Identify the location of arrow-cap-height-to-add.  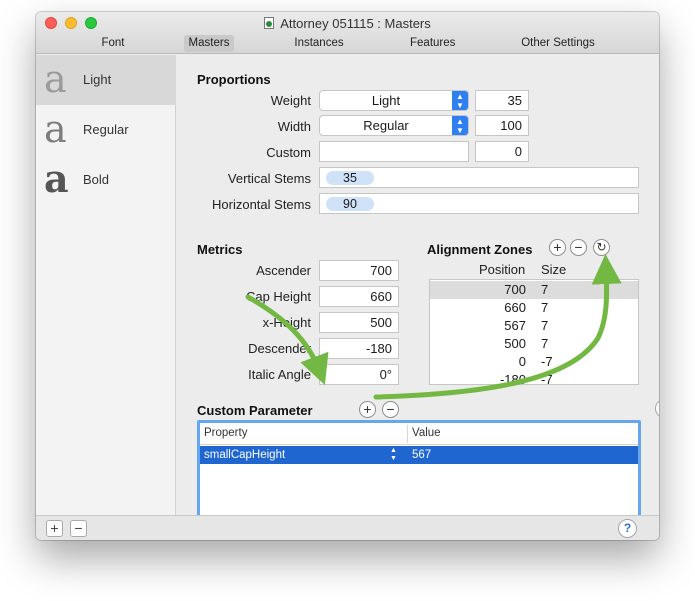
(287, 340).